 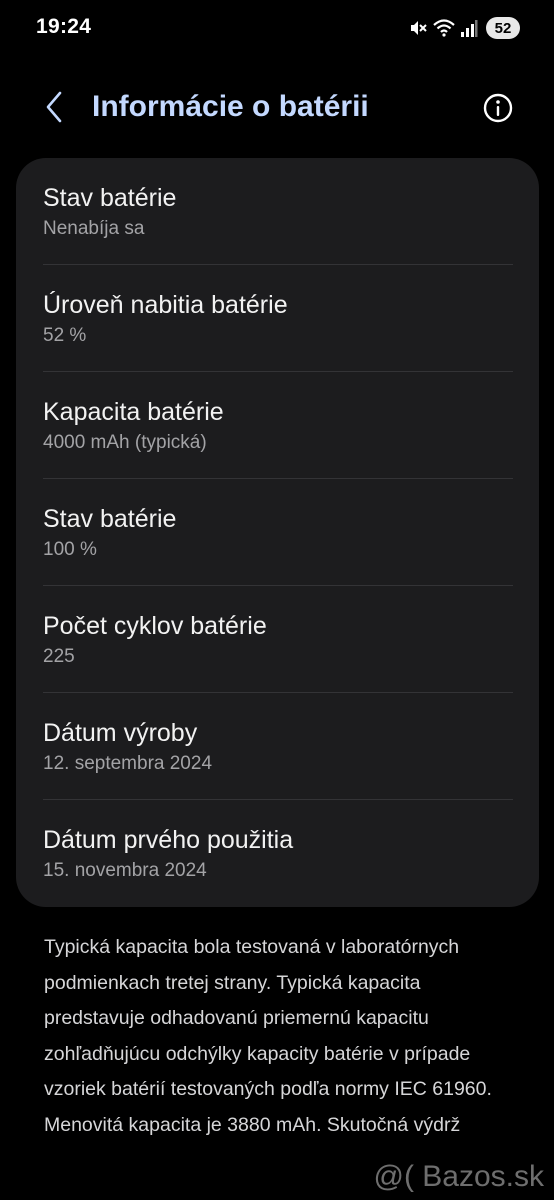 I want to click on list-item-first-use-date: Dátum prvého použitia 15. novembra 2024, so click(x=278, y=853).